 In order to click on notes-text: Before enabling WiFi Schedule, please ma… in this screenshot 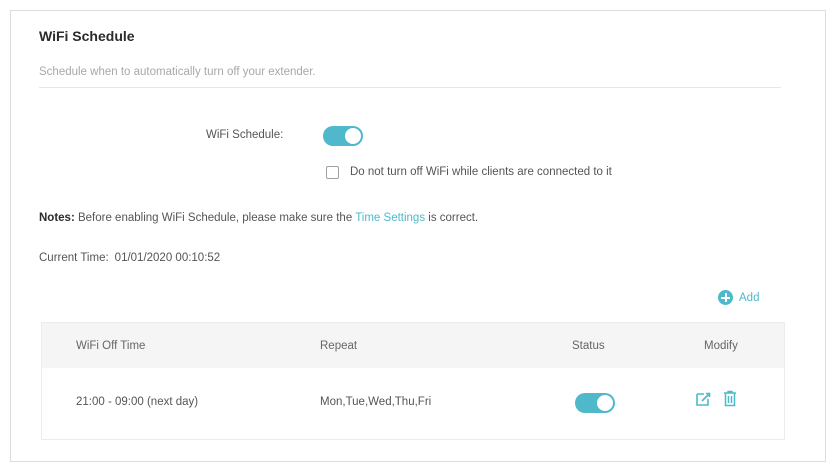, I will do `click(215, 218)`.